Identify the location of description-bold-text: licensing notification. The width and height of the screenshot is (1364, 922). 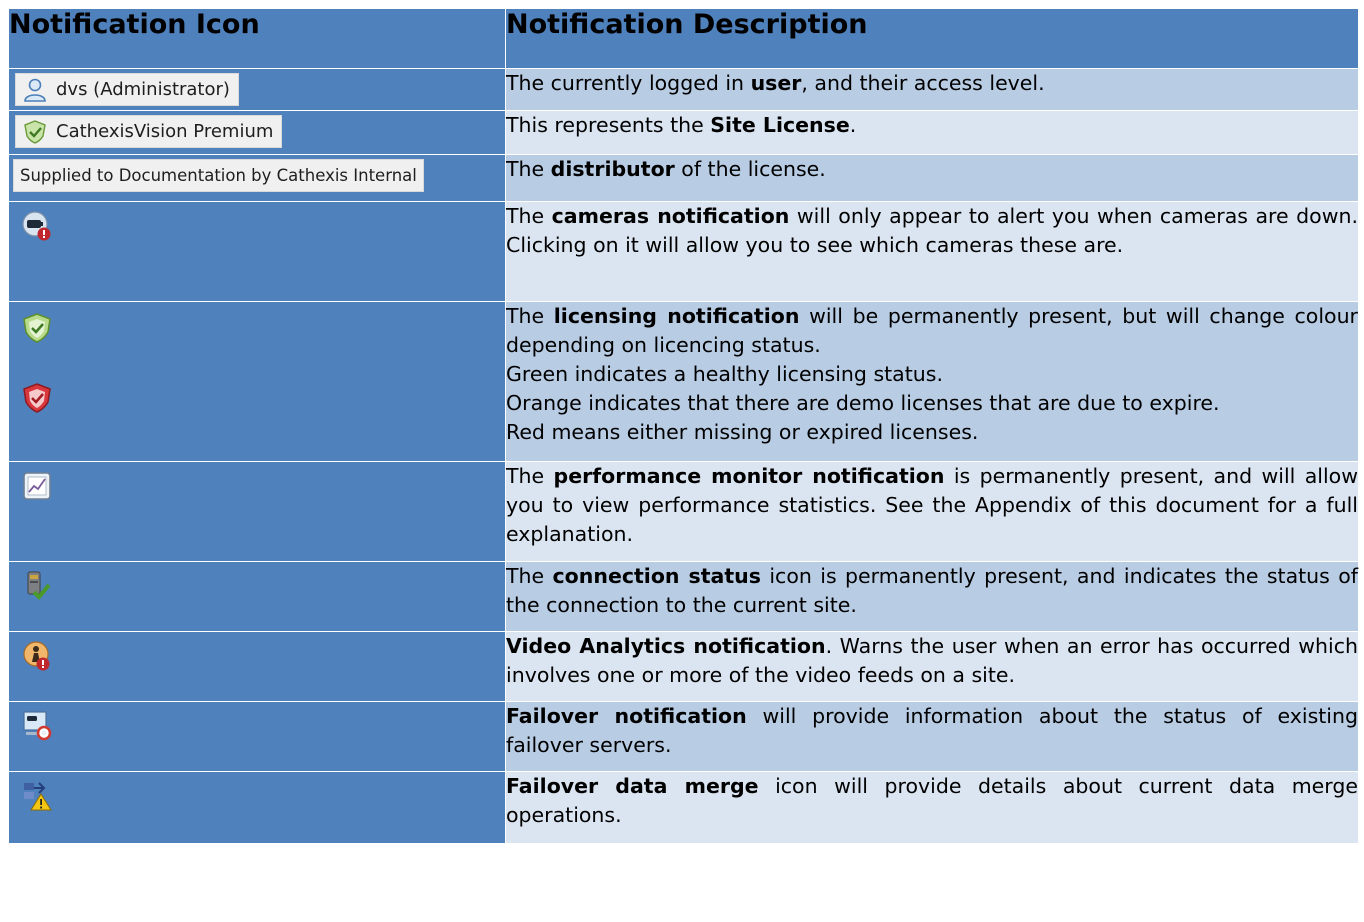
(676, 316).